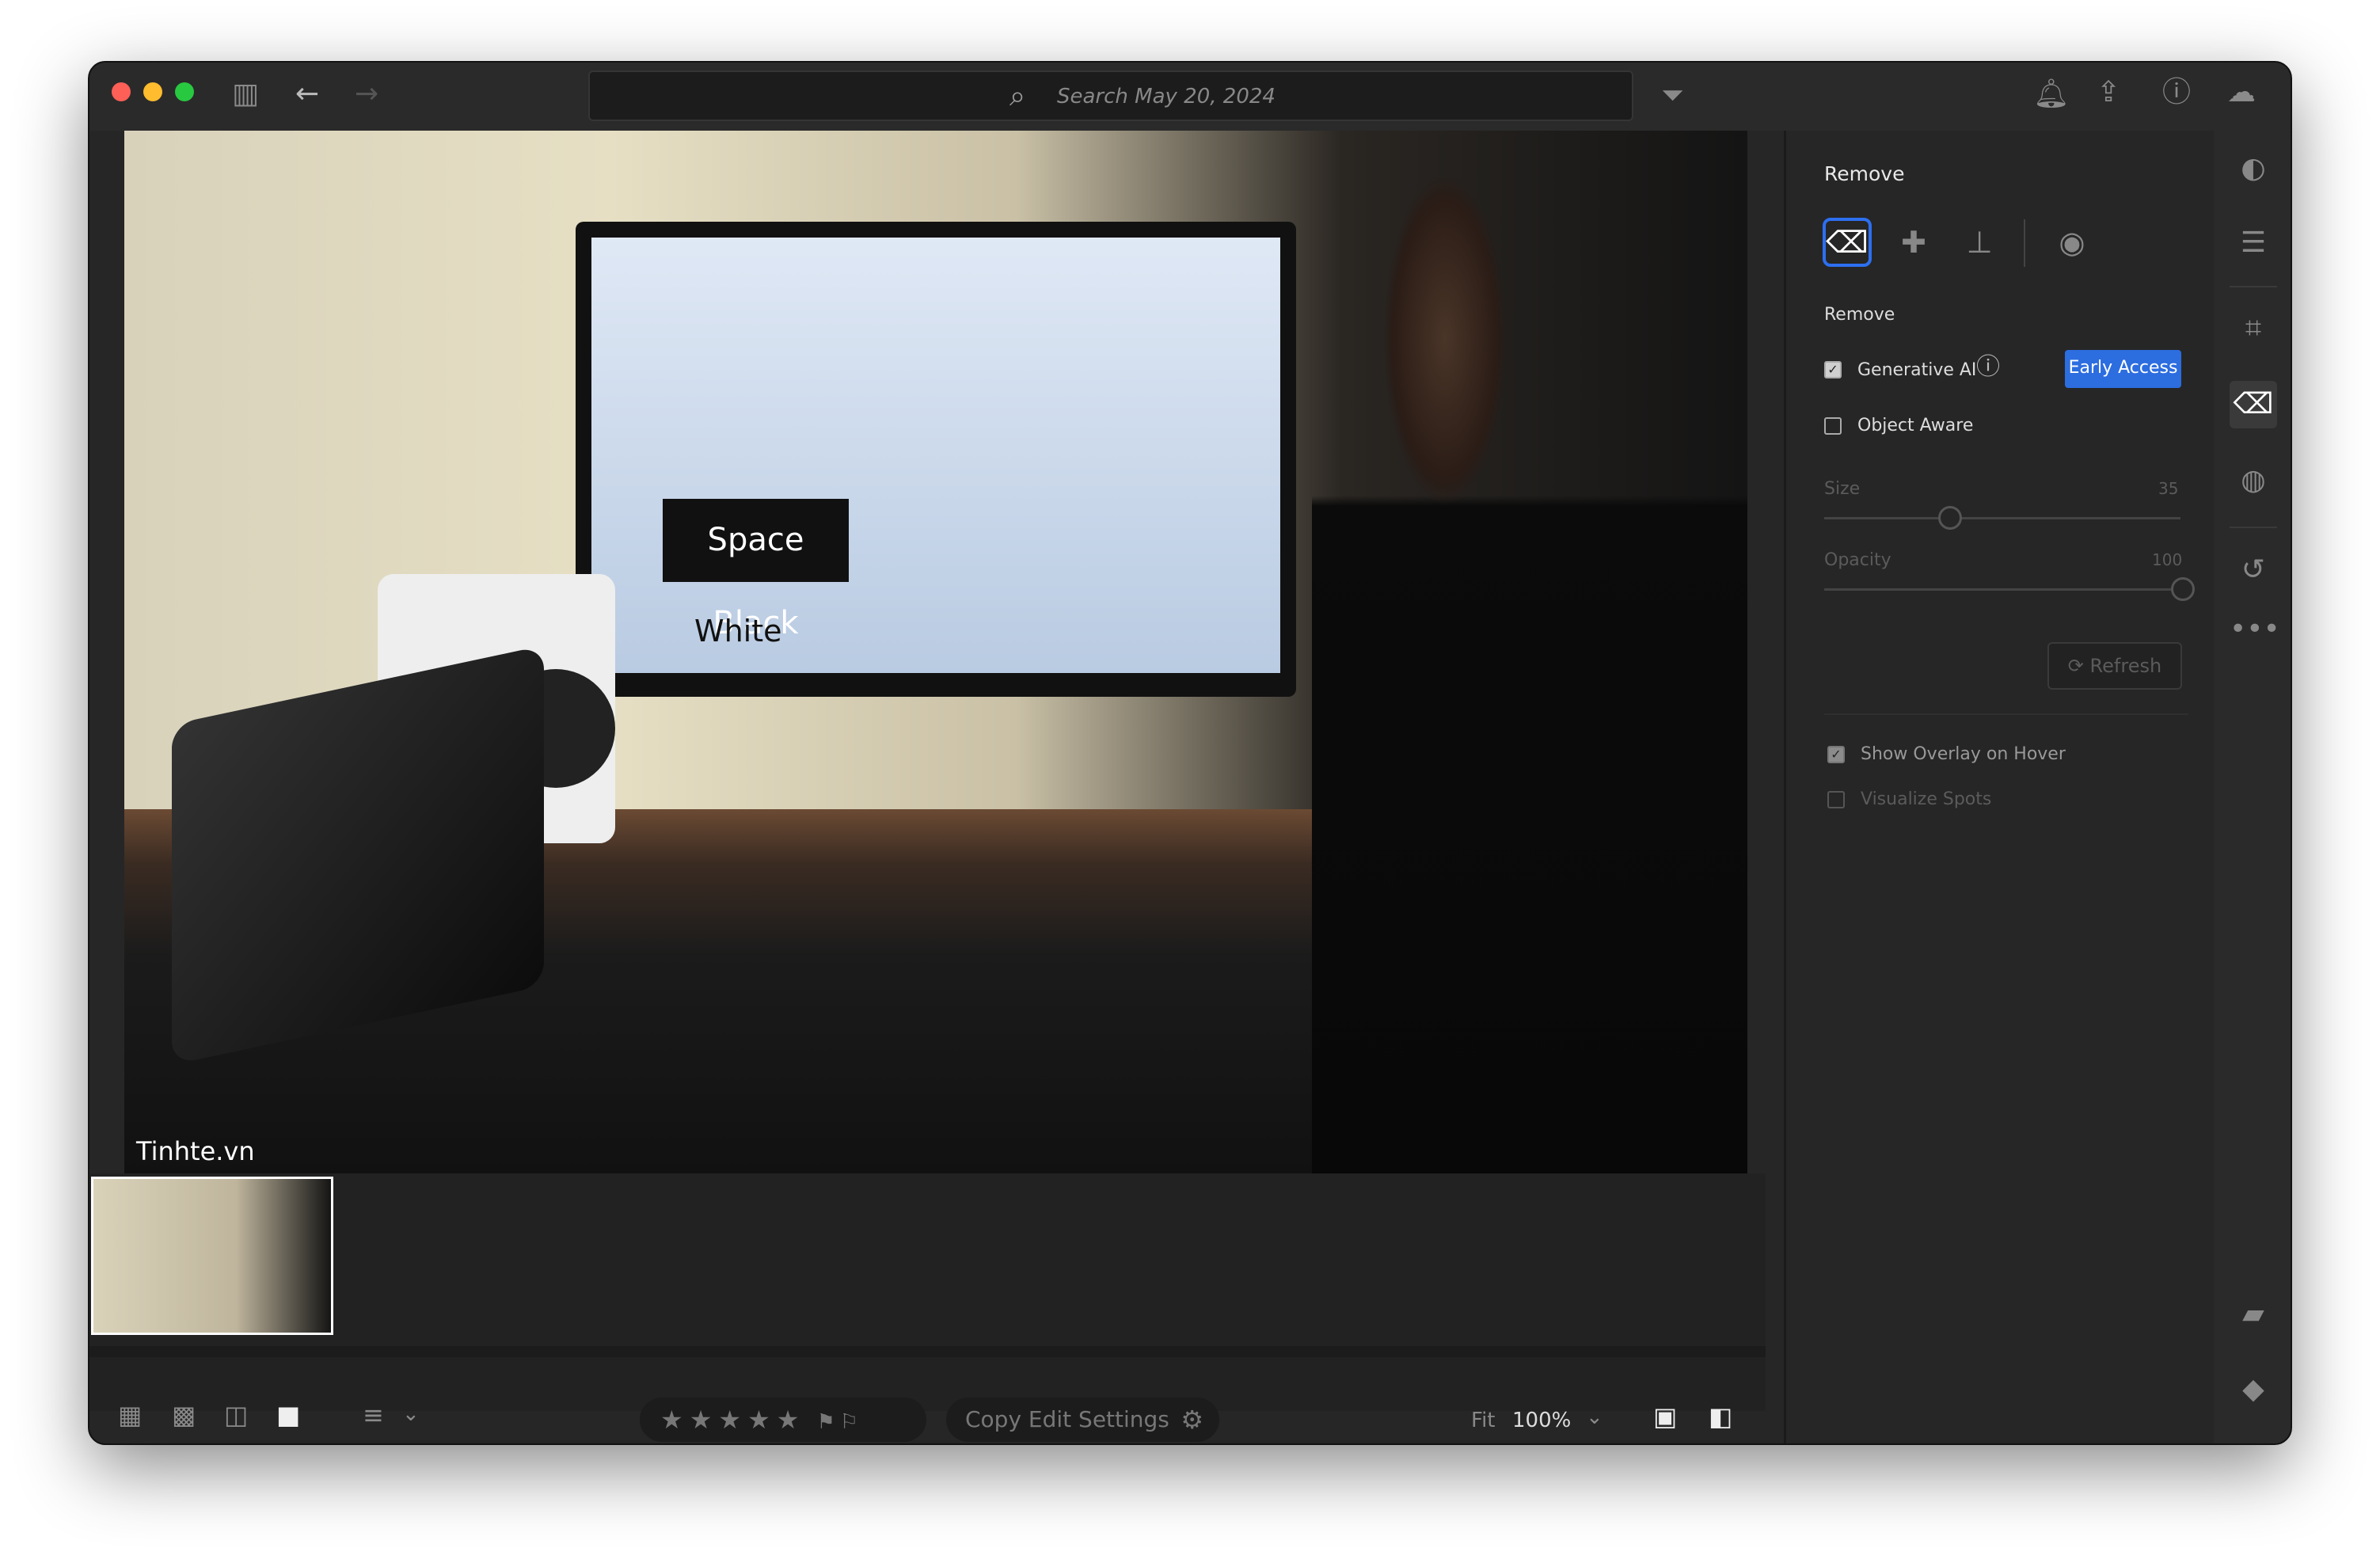  I want to click on early-access-badge: Early Access, so click(2123, 369).